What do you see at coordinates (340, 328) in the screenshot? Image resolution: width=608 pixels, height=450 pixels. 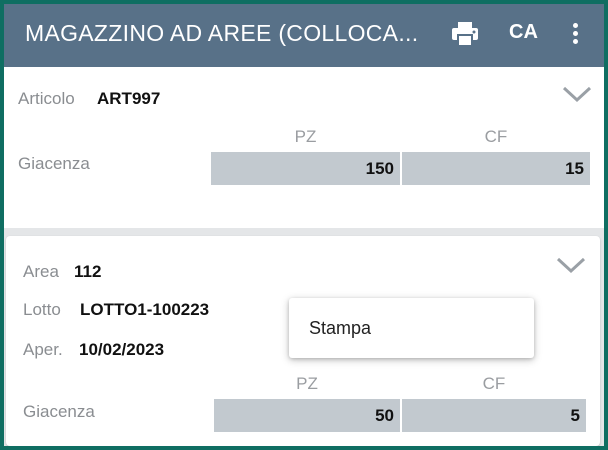 I see `menu-item-label: Stampa` at bounding box center [340, 328].